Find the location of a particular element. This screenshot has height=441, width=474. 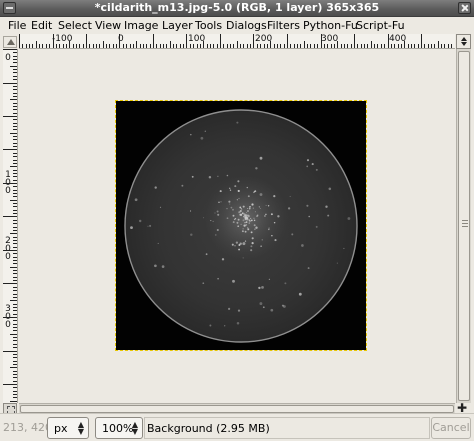

menu-script-fu: Script-Fu is located at coordinates (380, 26).